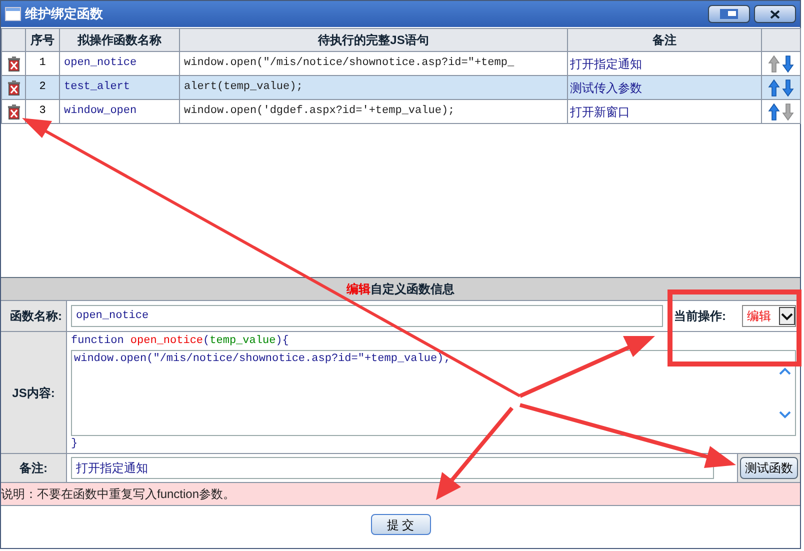 Image resolution: width=804 pixels, height=551 pixels. What do you see at coordinates (433, 393) in the screenshot?
I see `code-area: window.open("/mis/notice/shownotice.asp?id="+temp_value);` at bounding box center [433, 393].